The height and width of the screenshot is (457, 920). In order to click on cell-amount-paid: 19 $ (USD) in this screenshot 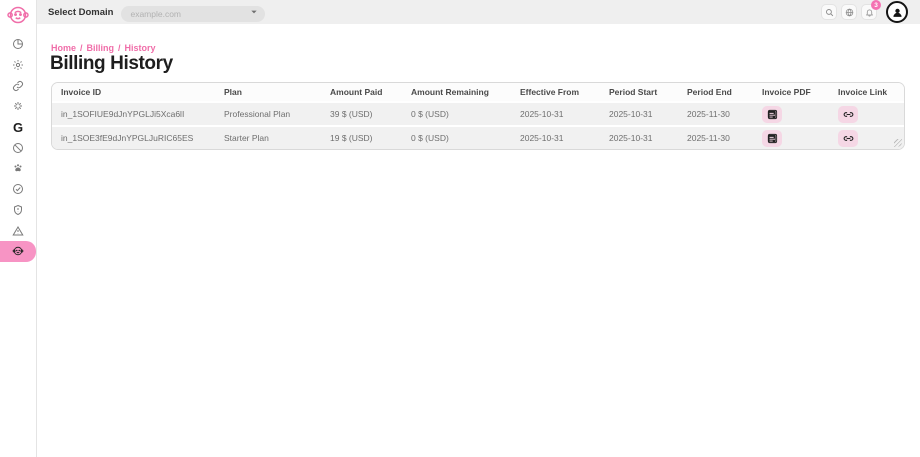, I will do `click(351, 138)`.